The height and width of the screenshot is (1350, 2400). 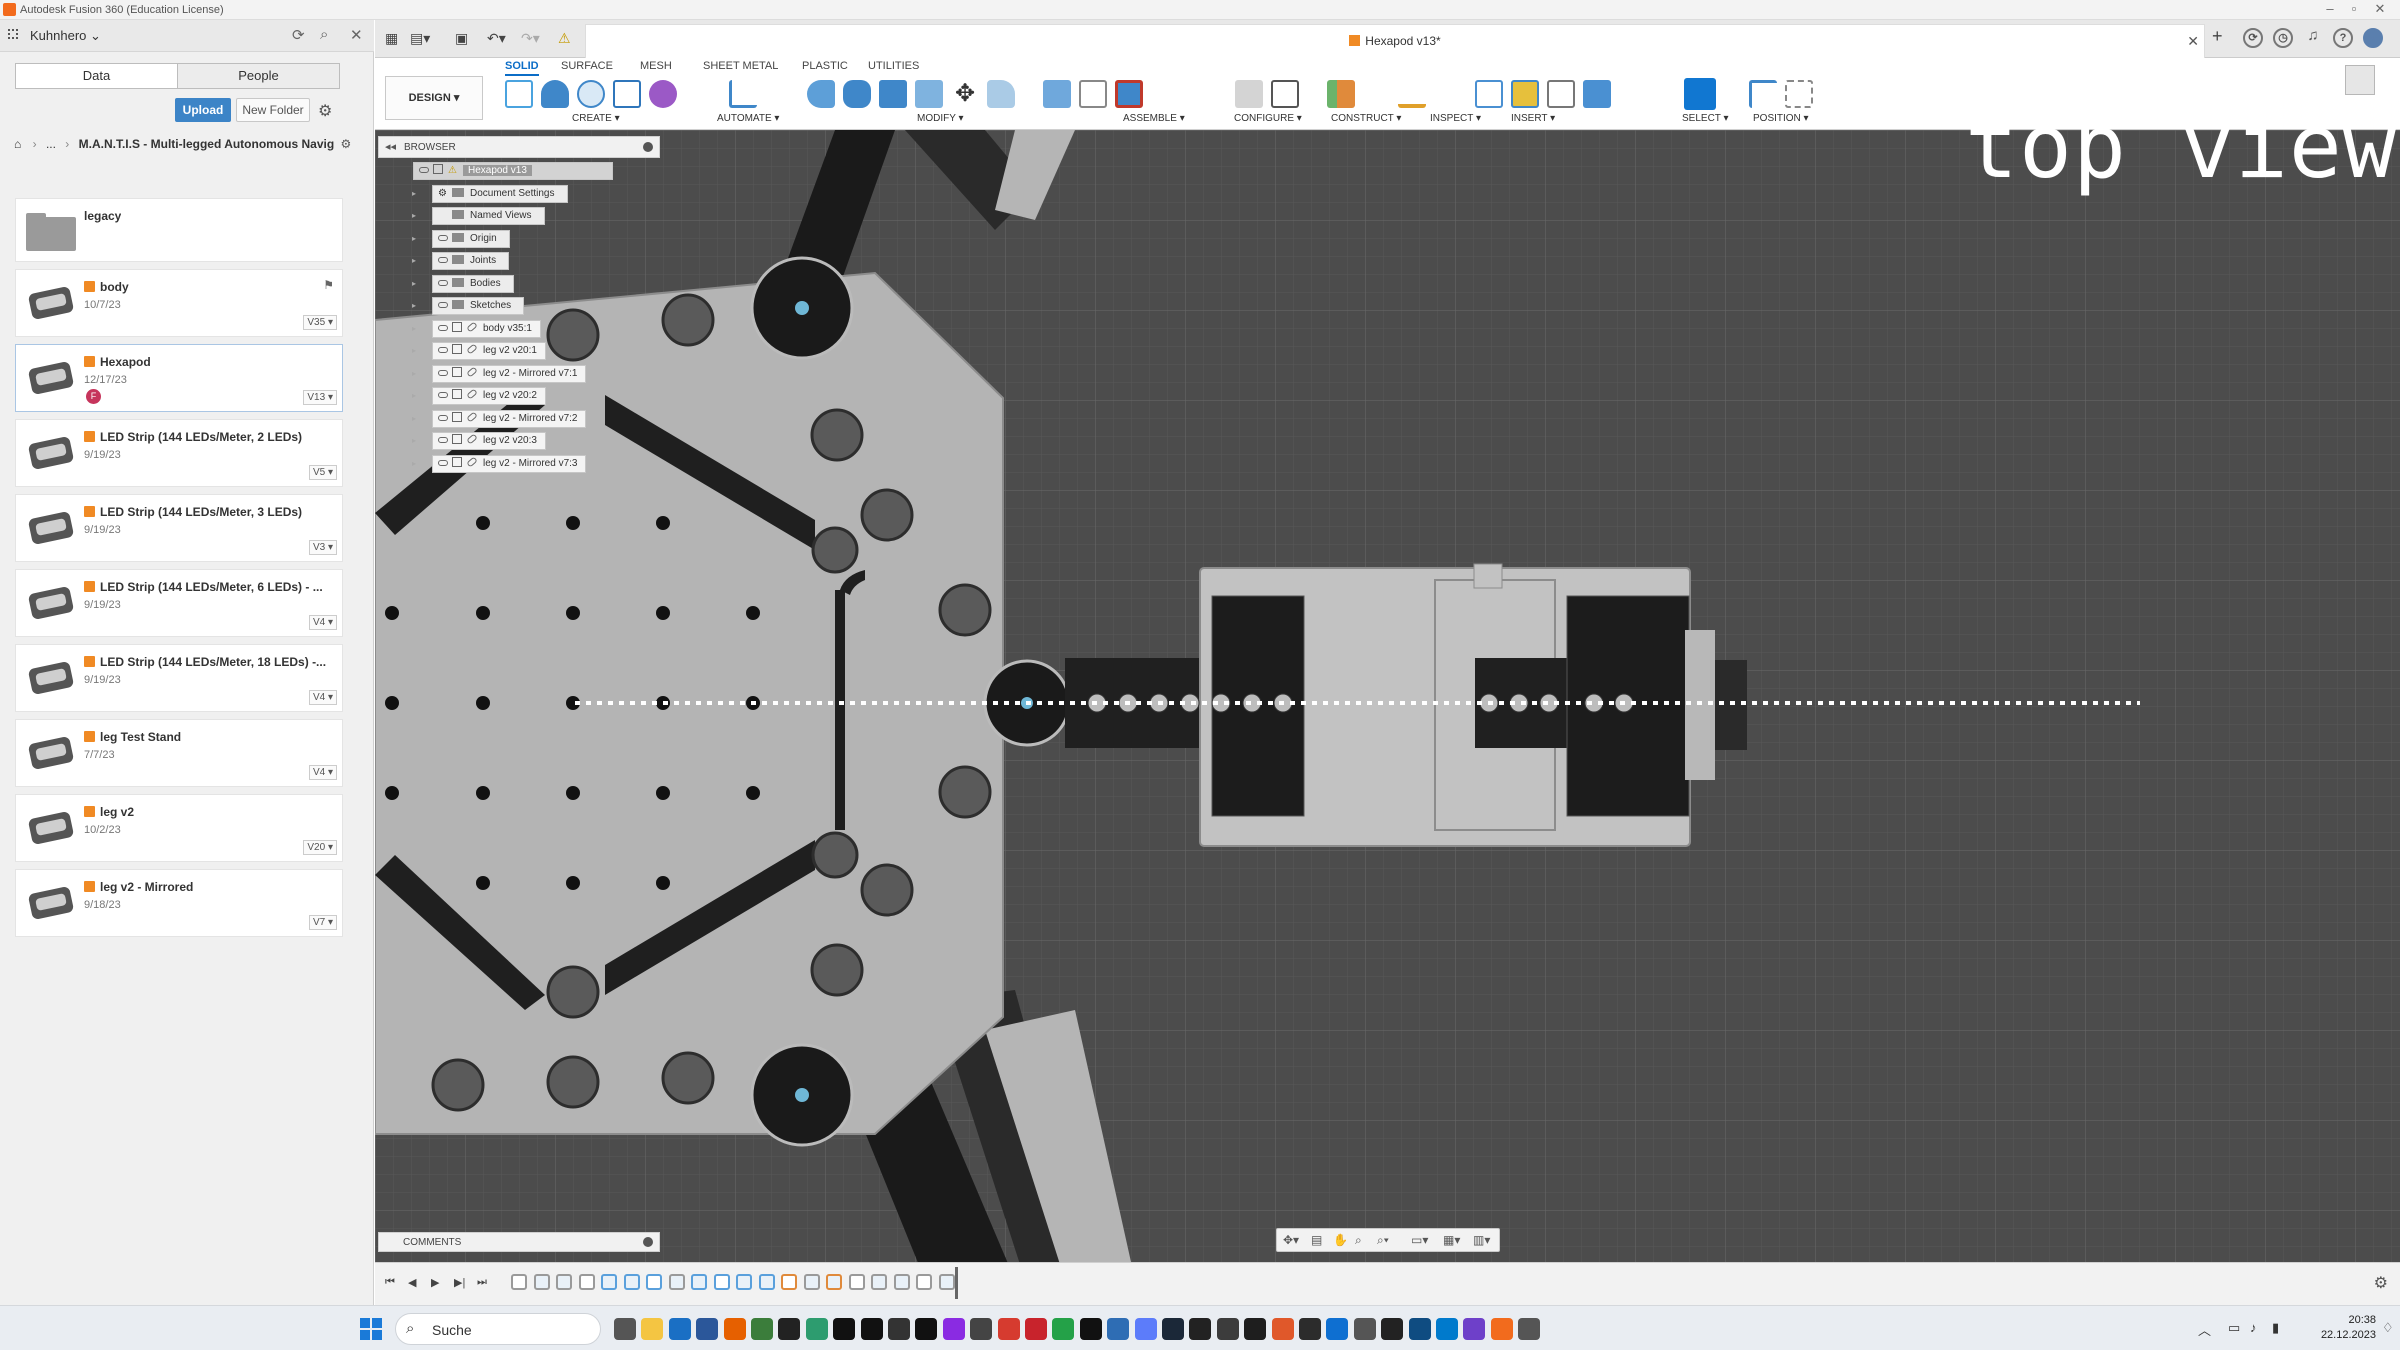 I want to click on move-icon: ✥, so click(x=965, y=94).